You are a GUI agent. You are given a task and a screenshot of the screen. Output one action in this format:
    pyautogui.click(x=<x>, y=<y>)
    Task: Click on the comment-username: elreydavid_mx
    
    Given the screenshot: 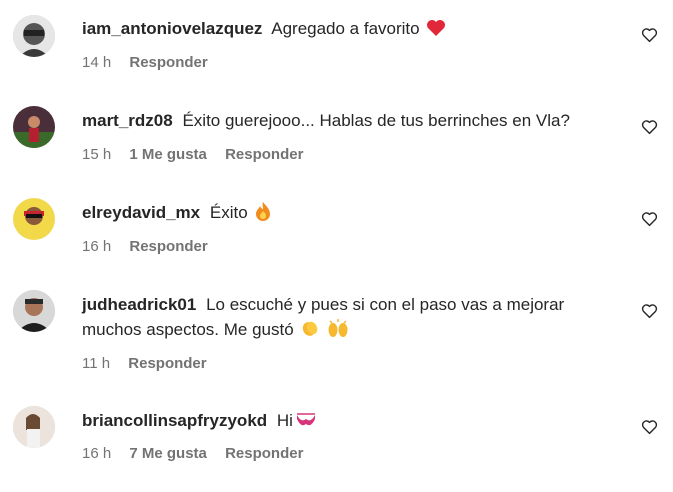 What is the action you would take?
    pyautogui.click(x=141, y=212)
    